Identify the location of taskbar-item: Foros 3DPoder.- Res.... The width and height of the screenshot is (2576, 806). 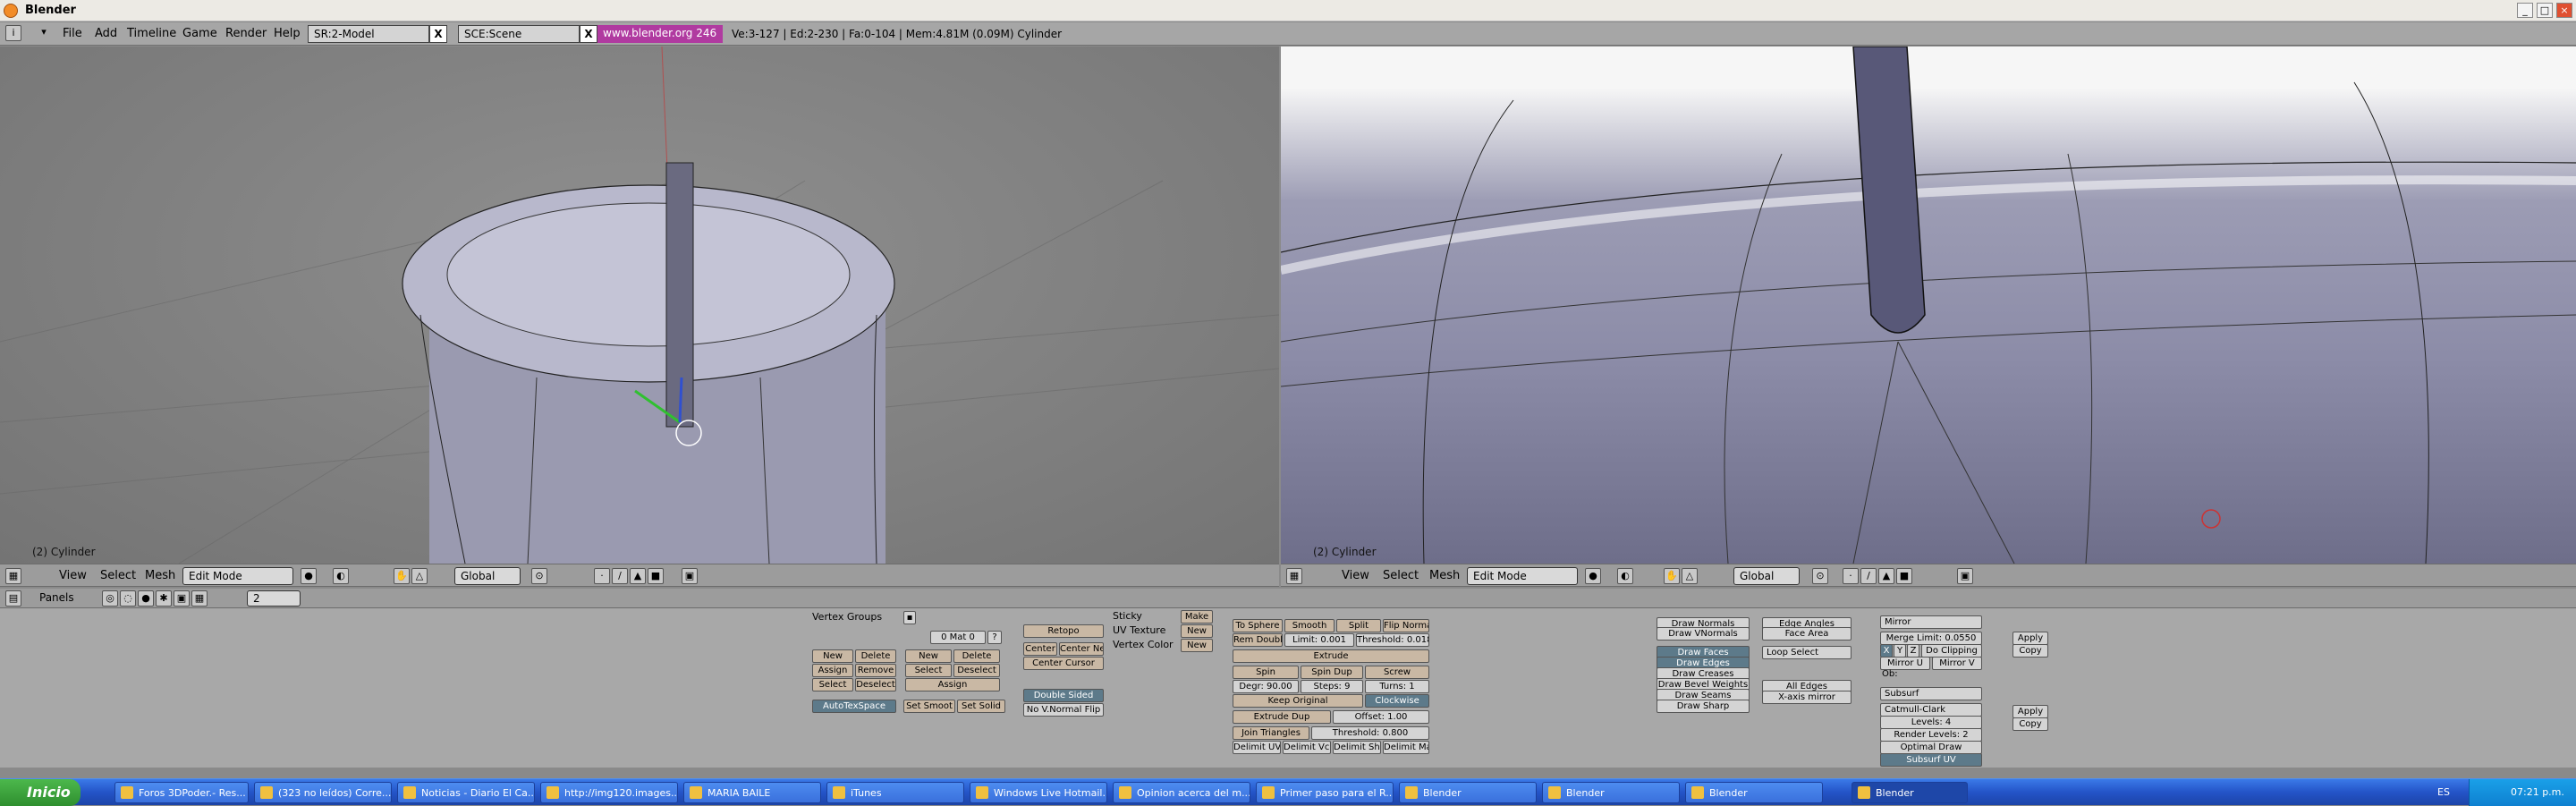
(181, 792).